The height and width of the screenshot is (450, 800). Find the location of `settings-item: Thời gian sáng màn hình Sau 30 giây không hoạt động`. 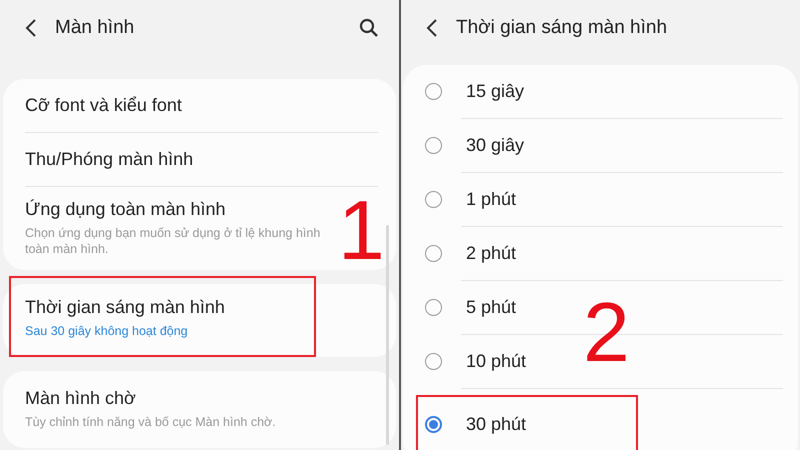

settings-item: Thời gian sáng màn hình Sau 30 giây không hoạt động is located at coordinates (162, 316).